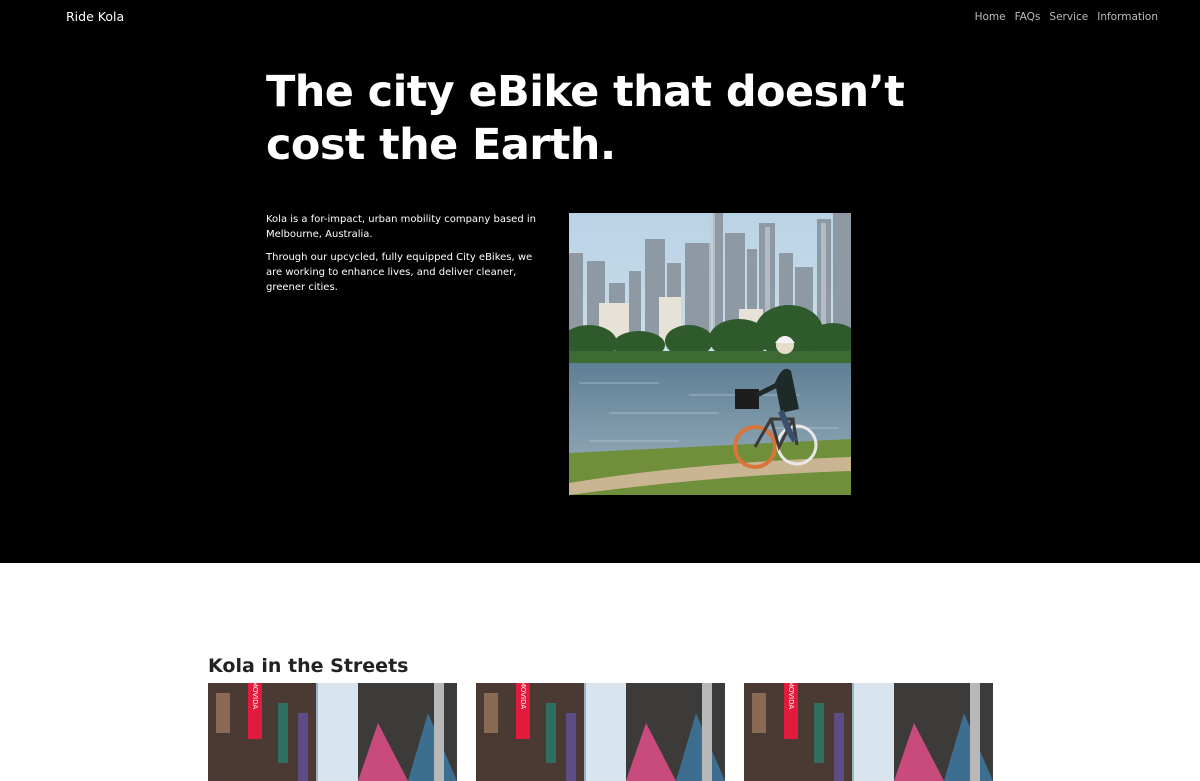  What do you see at coordinates (710, 354) in the screenshot?
I see `hero-cyclist-photo` at bounding box center [710, 354].